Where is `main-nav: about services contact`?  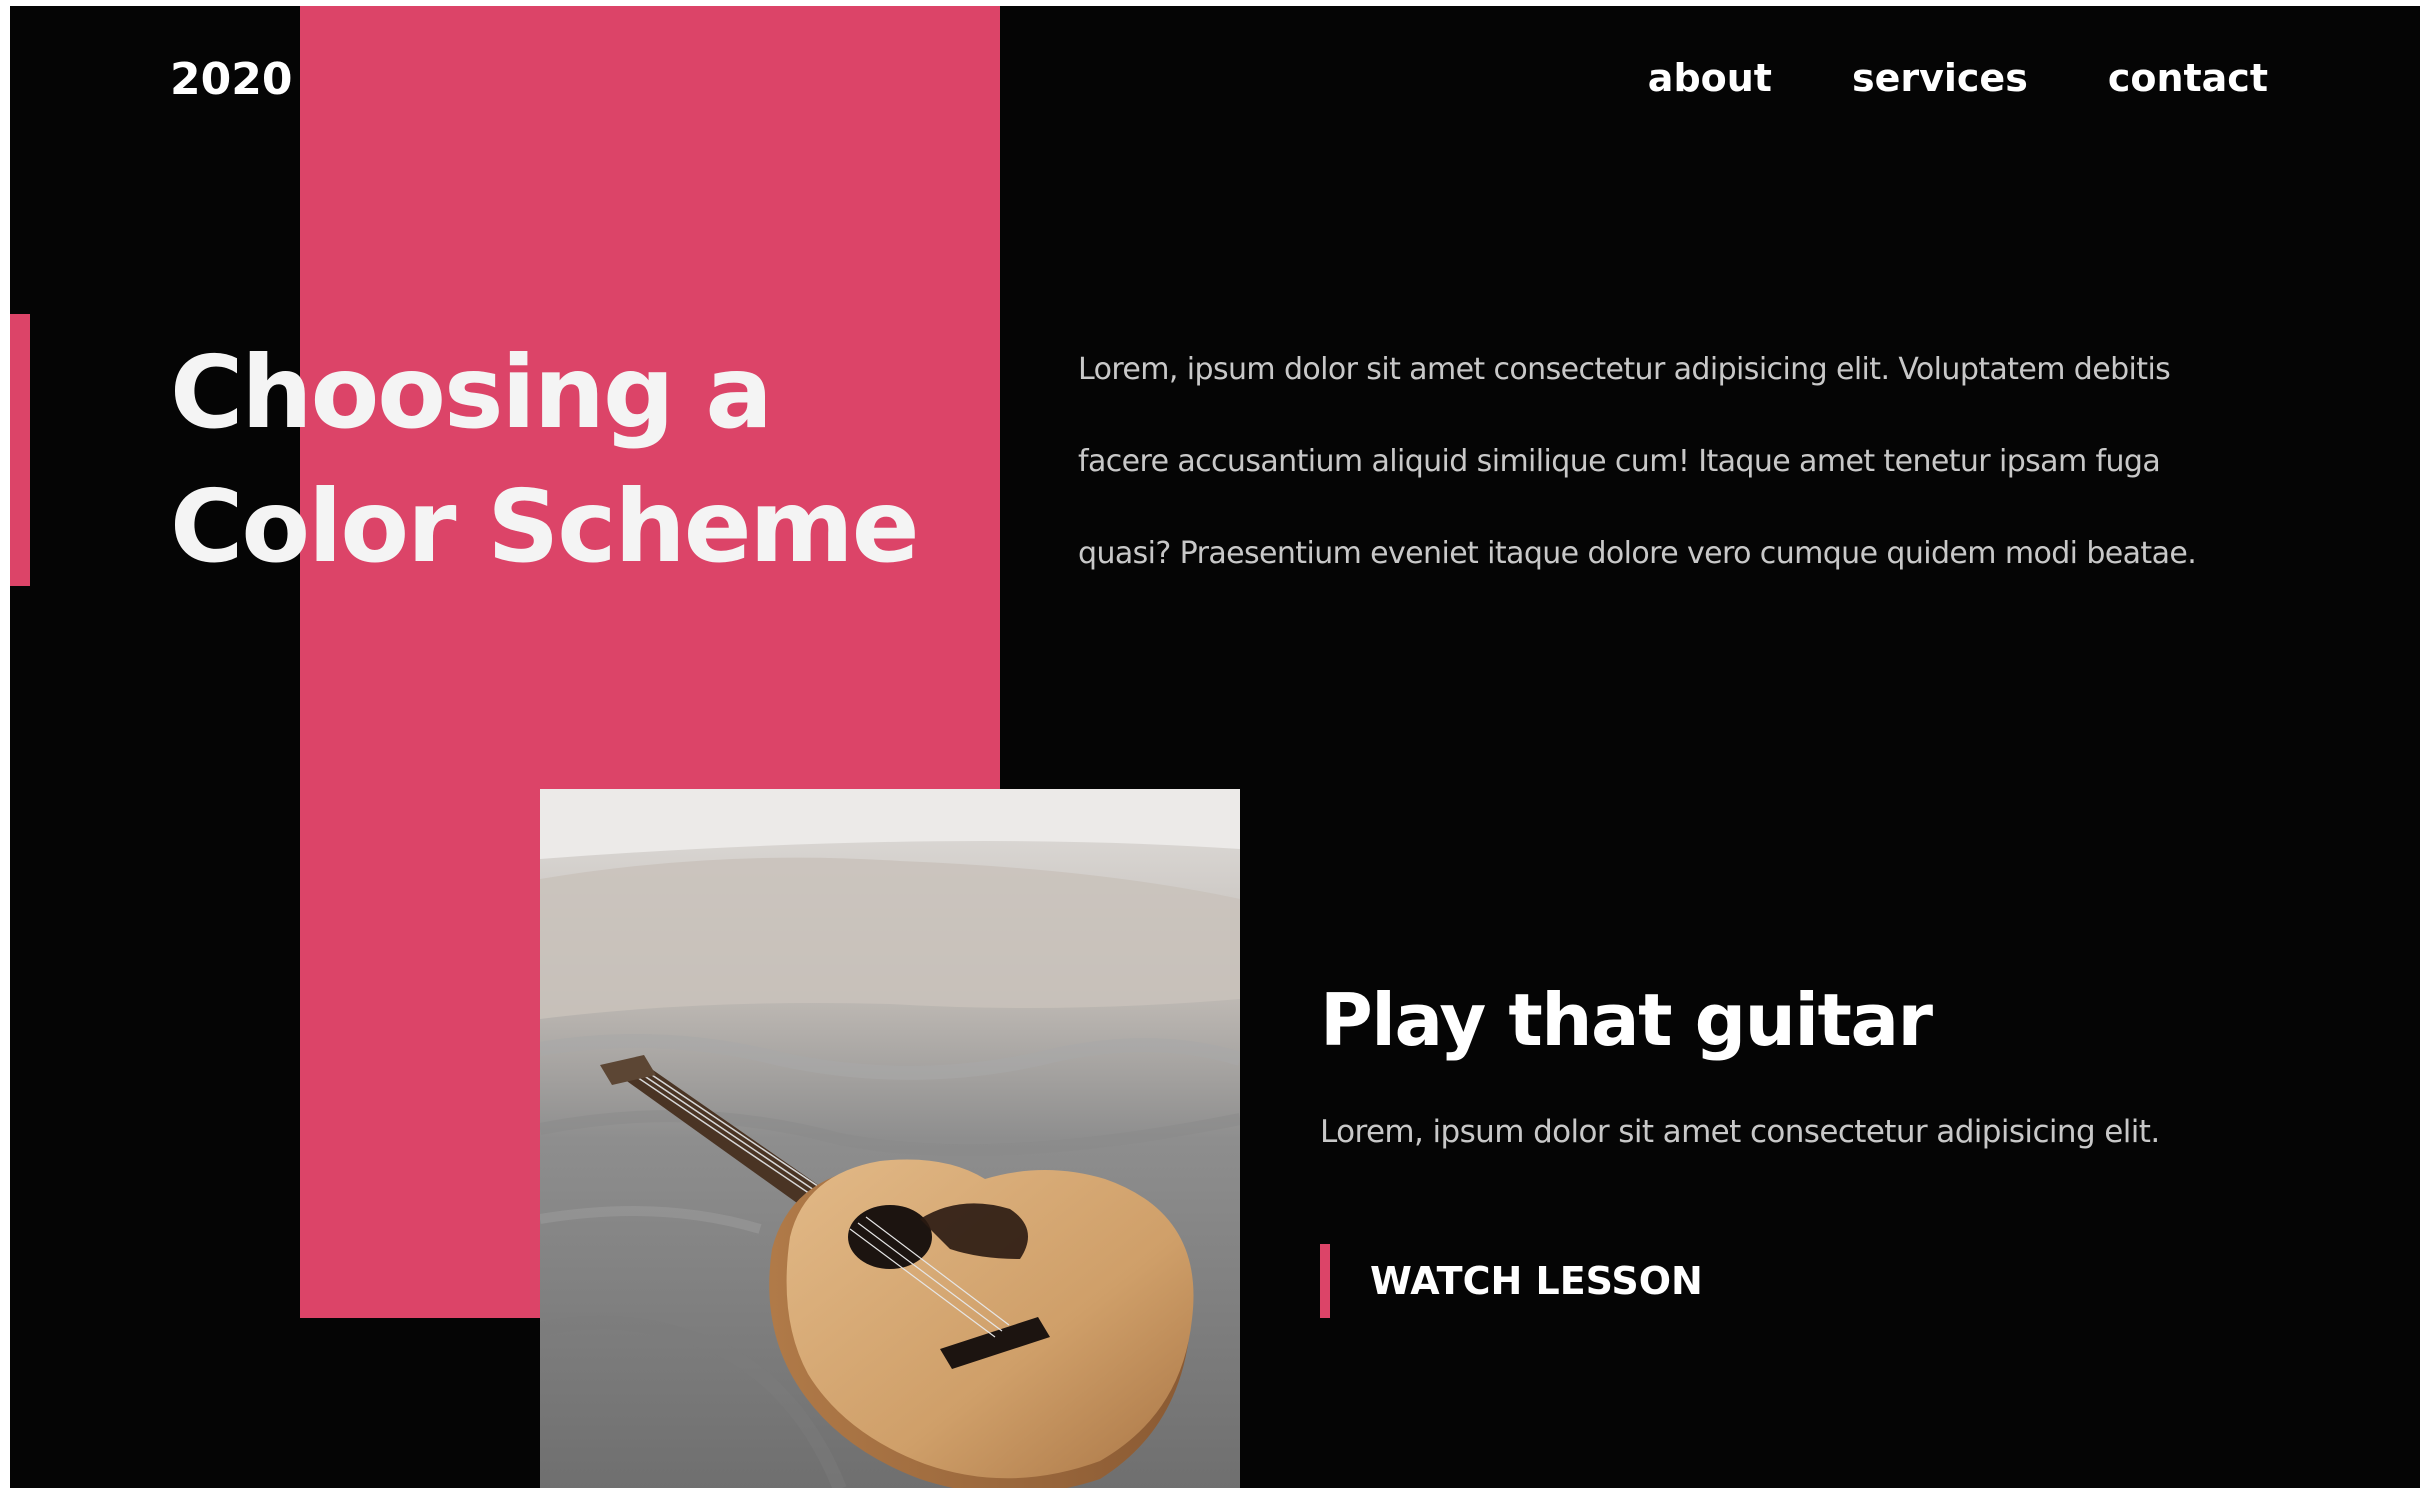
main-nav: about services contact is located at coordinates (1958, 78).